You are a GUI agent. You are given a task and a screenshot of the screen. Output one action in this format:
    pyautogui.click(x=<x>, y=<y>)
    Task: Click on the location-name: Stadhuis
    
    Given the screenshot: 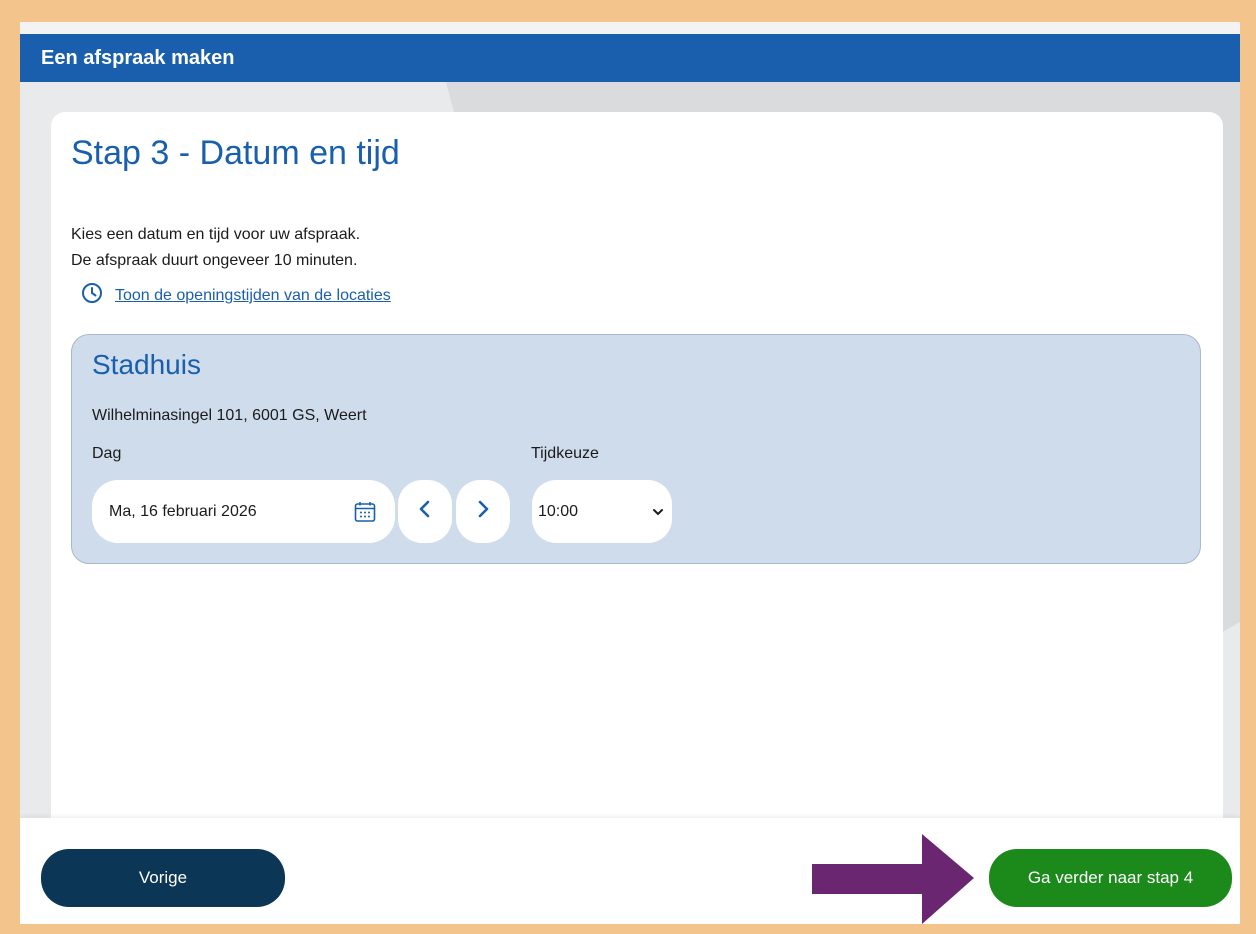 What is the action you would take?
    pyautogui.click(x=146, y=364)
    